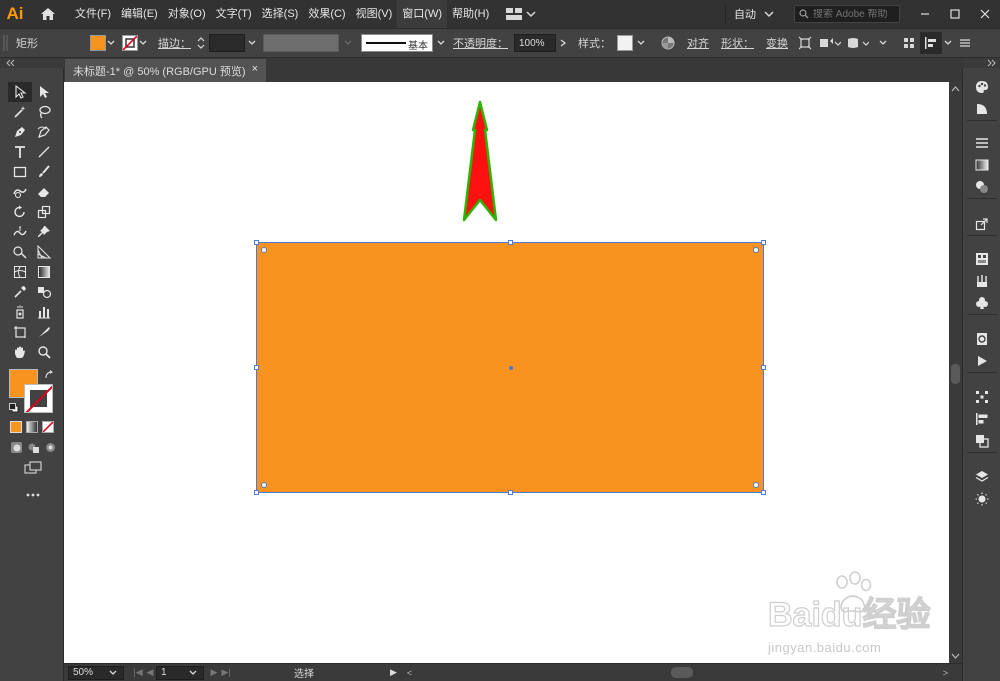 This screenshot has height=681, width=1000. Describe the element at coordinates (20, 292) in the screenshot. I see `eyedropper-tool` at that location.